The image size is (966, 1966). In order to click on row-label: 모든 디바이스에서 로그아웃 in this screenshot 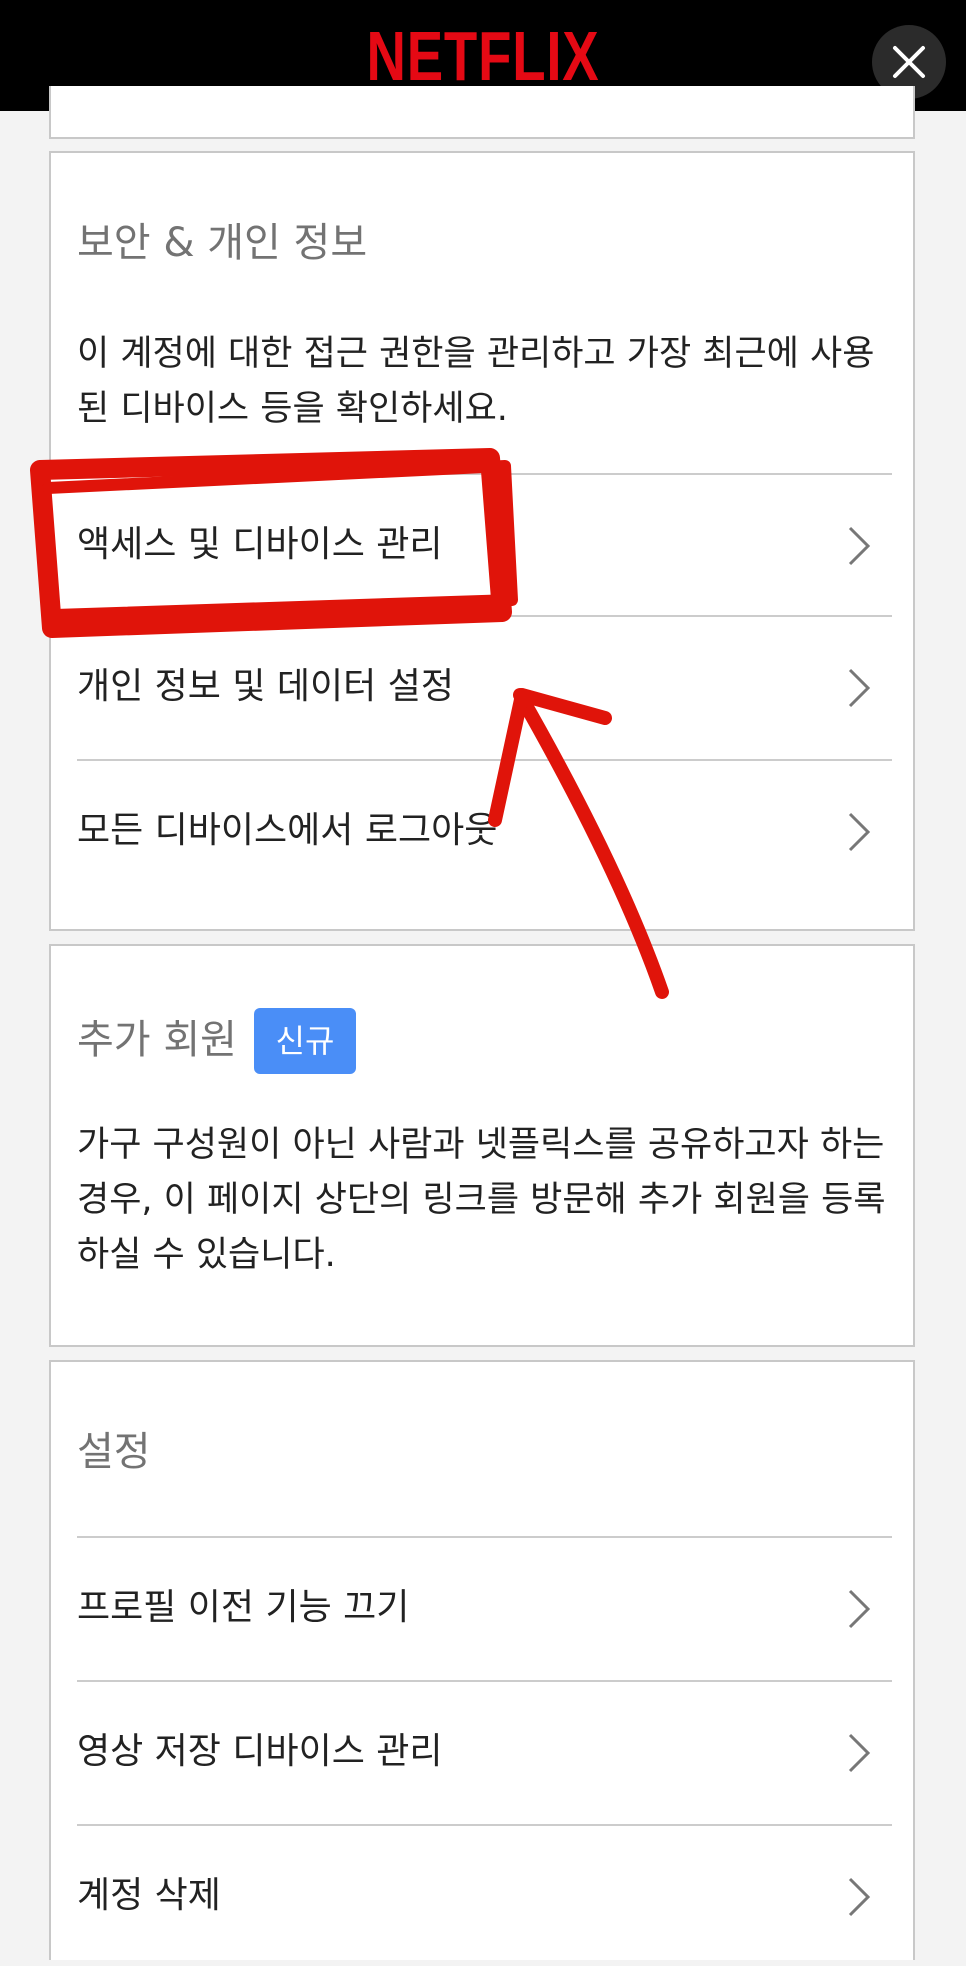, I will do `click(287, 830)`.